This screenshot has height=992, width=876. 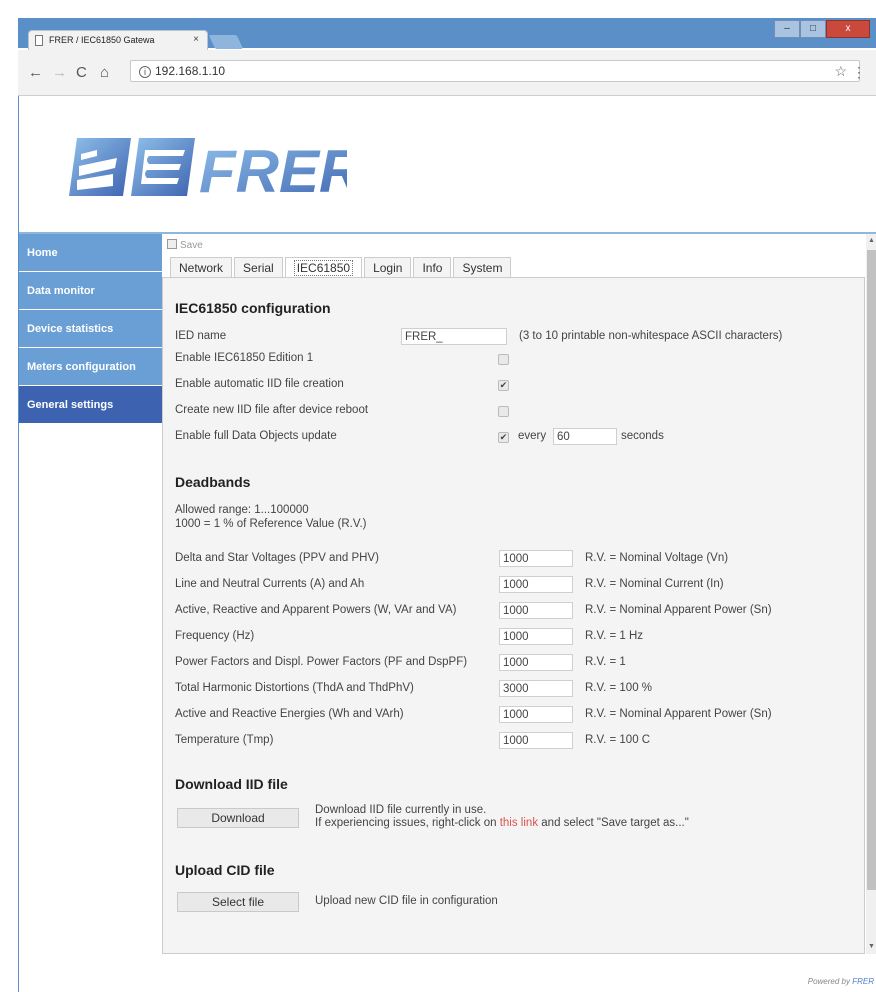 What do you see at coordinates (503, 411) in the screenshot?
I see `reboot-iid-checkbox` at bounding box center [503, 411].